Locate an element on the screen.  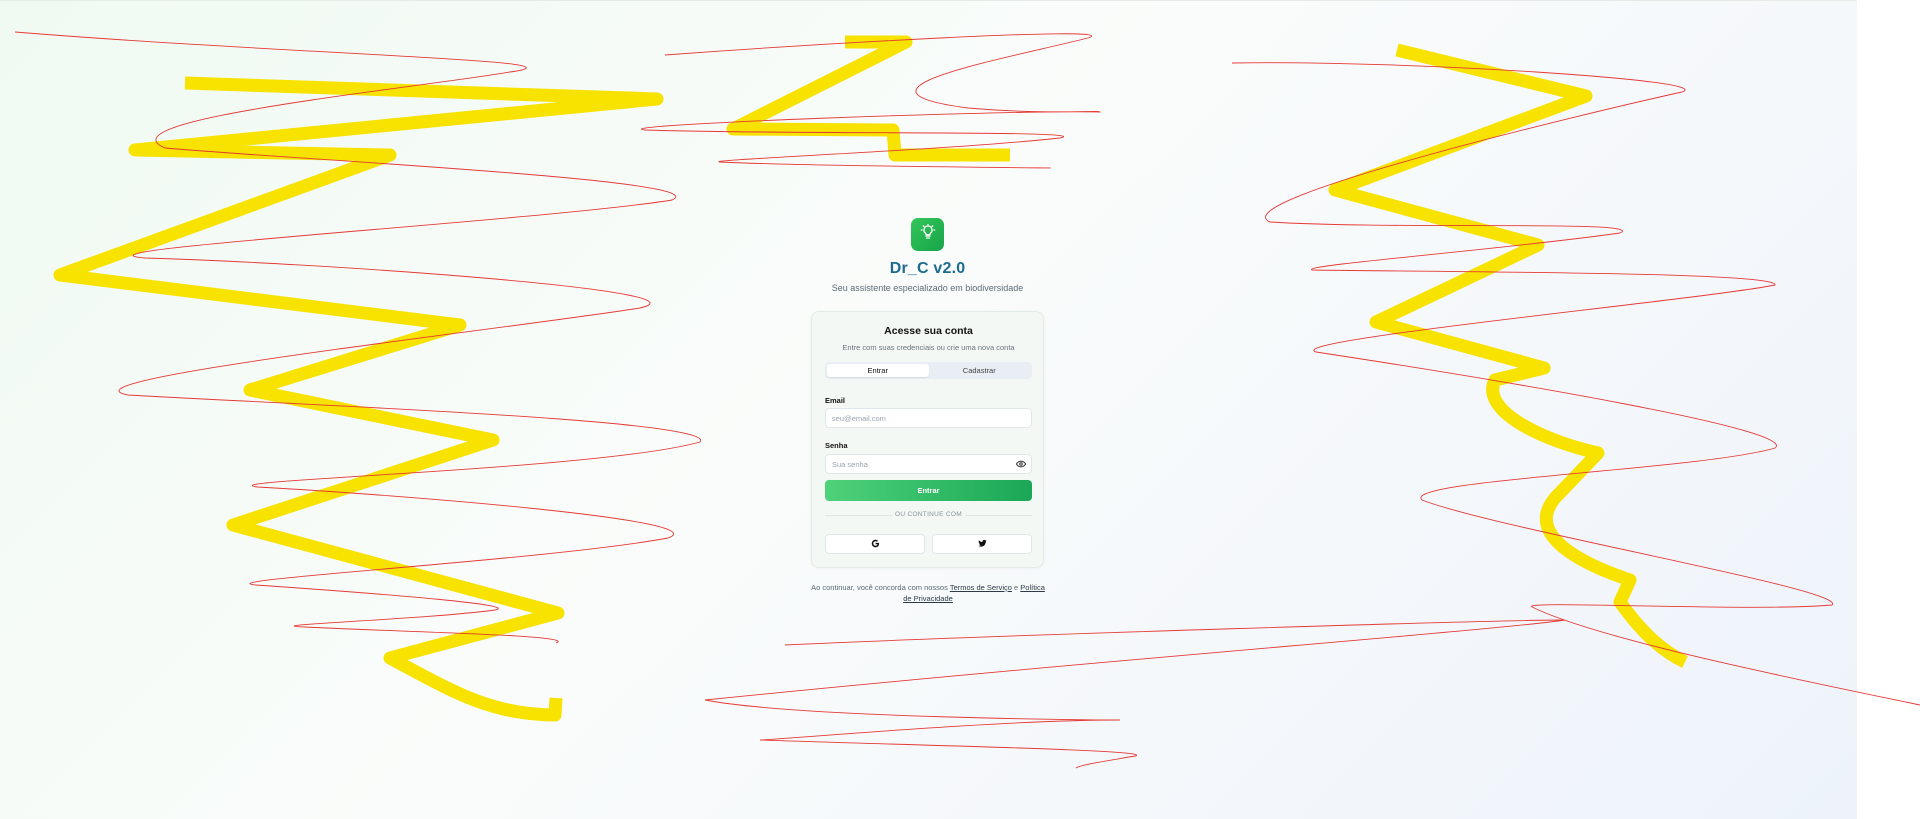
email-field is located at coordinates (928, 418).